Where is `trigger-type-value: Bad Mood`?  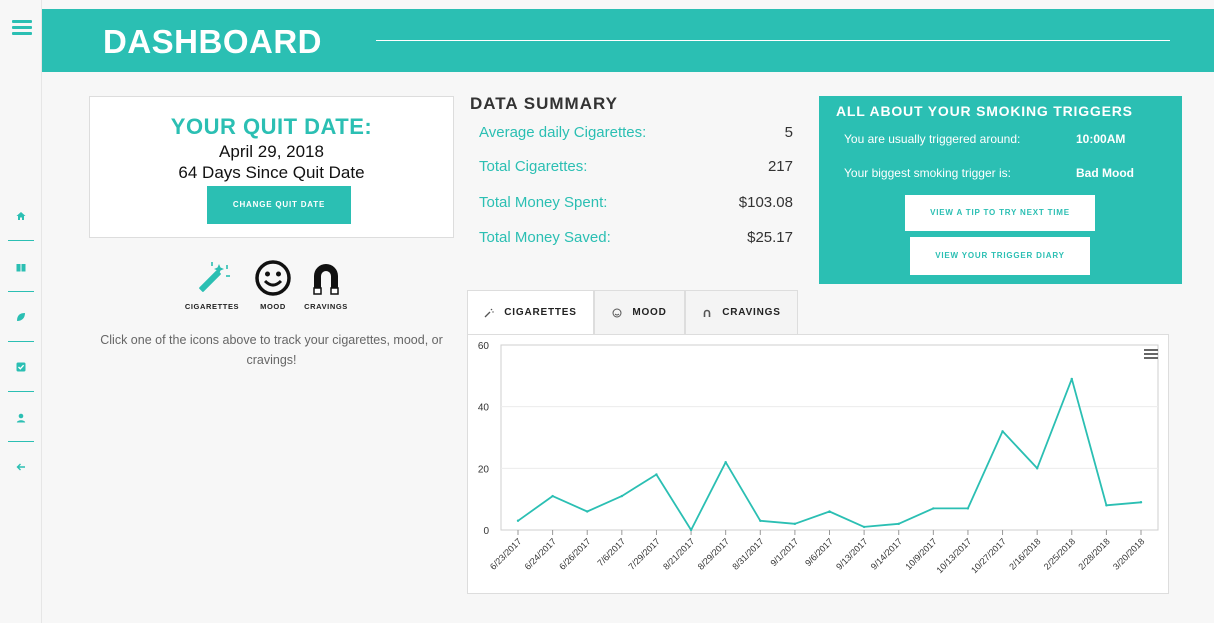
trigger-type-value: Bad Mood is located at coordinates (1105, 173).